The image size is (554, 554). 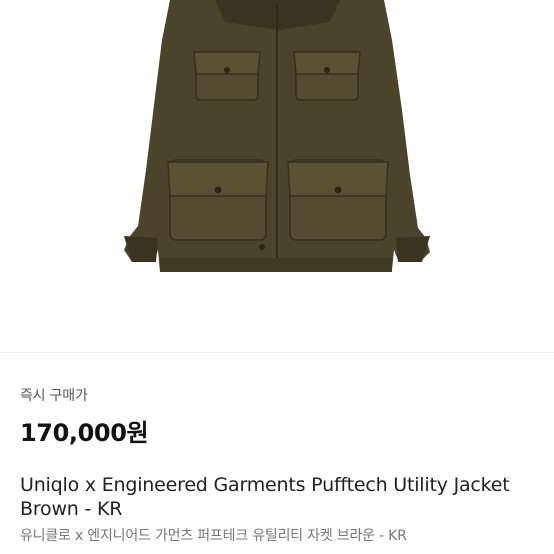 What do you see at coordinates (277, 352) in the screenshot?
I see `section-divider` at bounding box center [277, 352].